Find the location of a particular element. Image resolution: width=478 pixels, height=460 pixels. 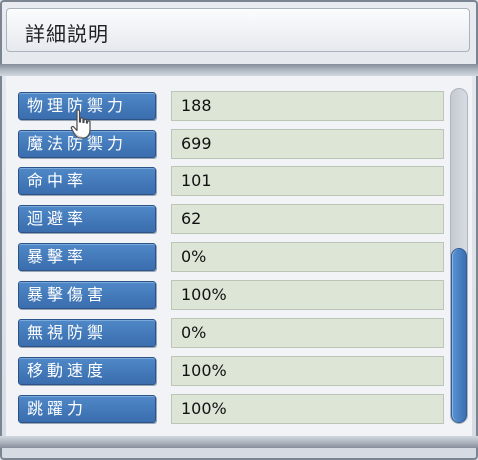

stat-row-move-speed: 移動速度 100% is located at coordinates (231, 371).